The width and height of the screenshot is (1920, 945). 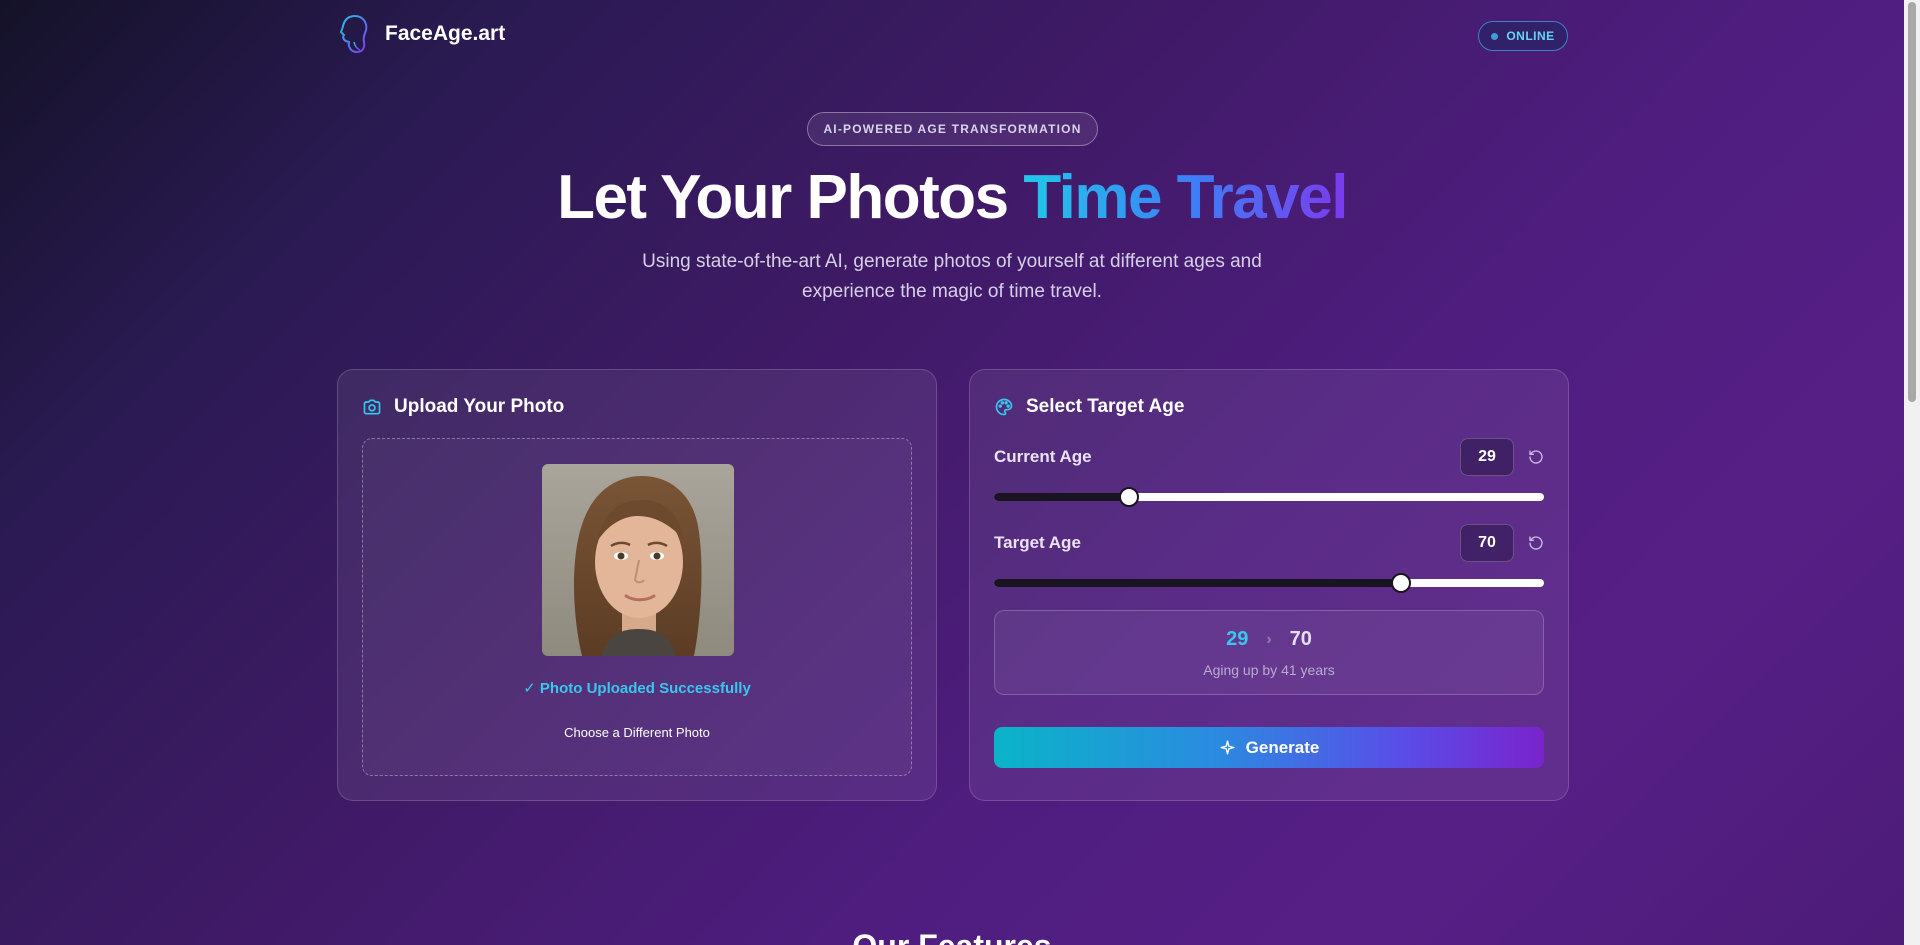 I want to click on target-age-label: Target Age, so click(x=1037, y=542).